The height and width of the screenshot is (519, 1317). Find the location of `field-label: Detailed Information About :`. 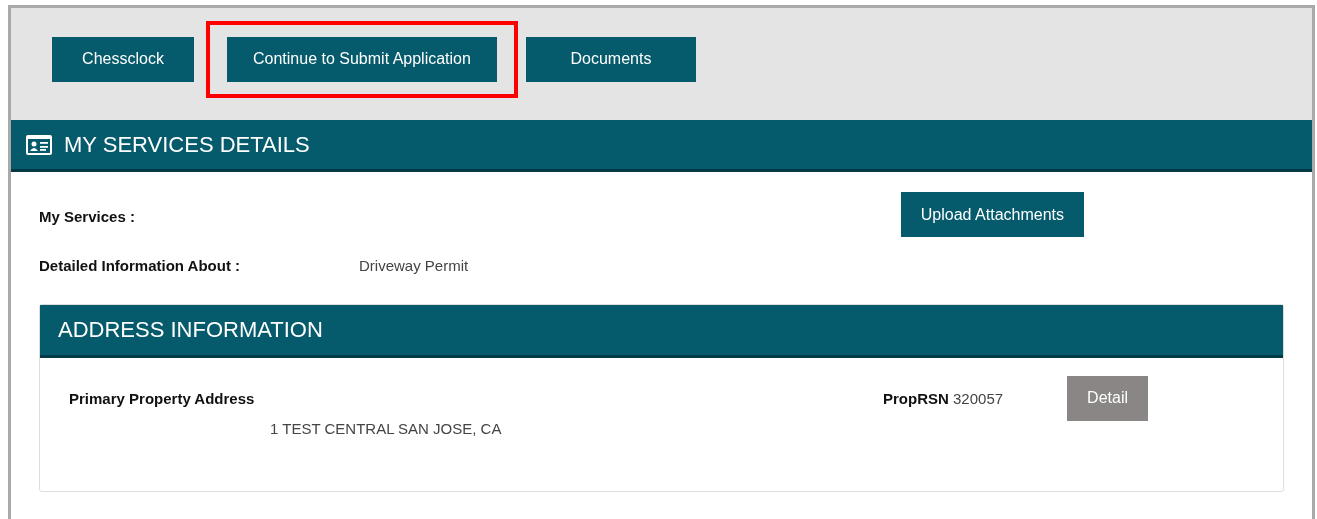

field-label: Detailed Information About : is located at coordinates (140, 266).